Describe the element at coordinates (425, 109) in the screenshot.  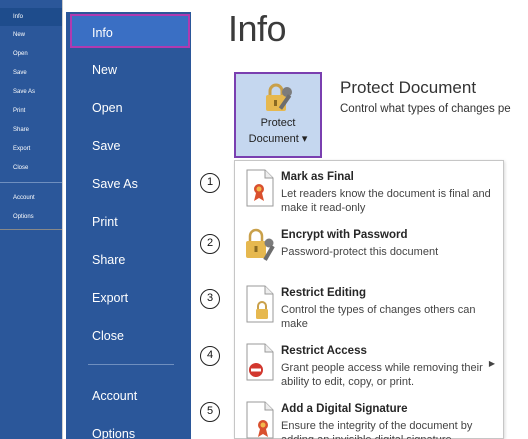
I see `protect-section-description: Control what types of changes pe` at that location.